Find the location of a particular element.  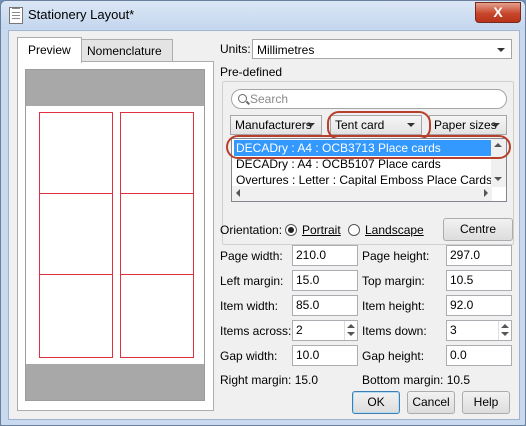

tab-preview: Preview is located at coordinates (49, 50).